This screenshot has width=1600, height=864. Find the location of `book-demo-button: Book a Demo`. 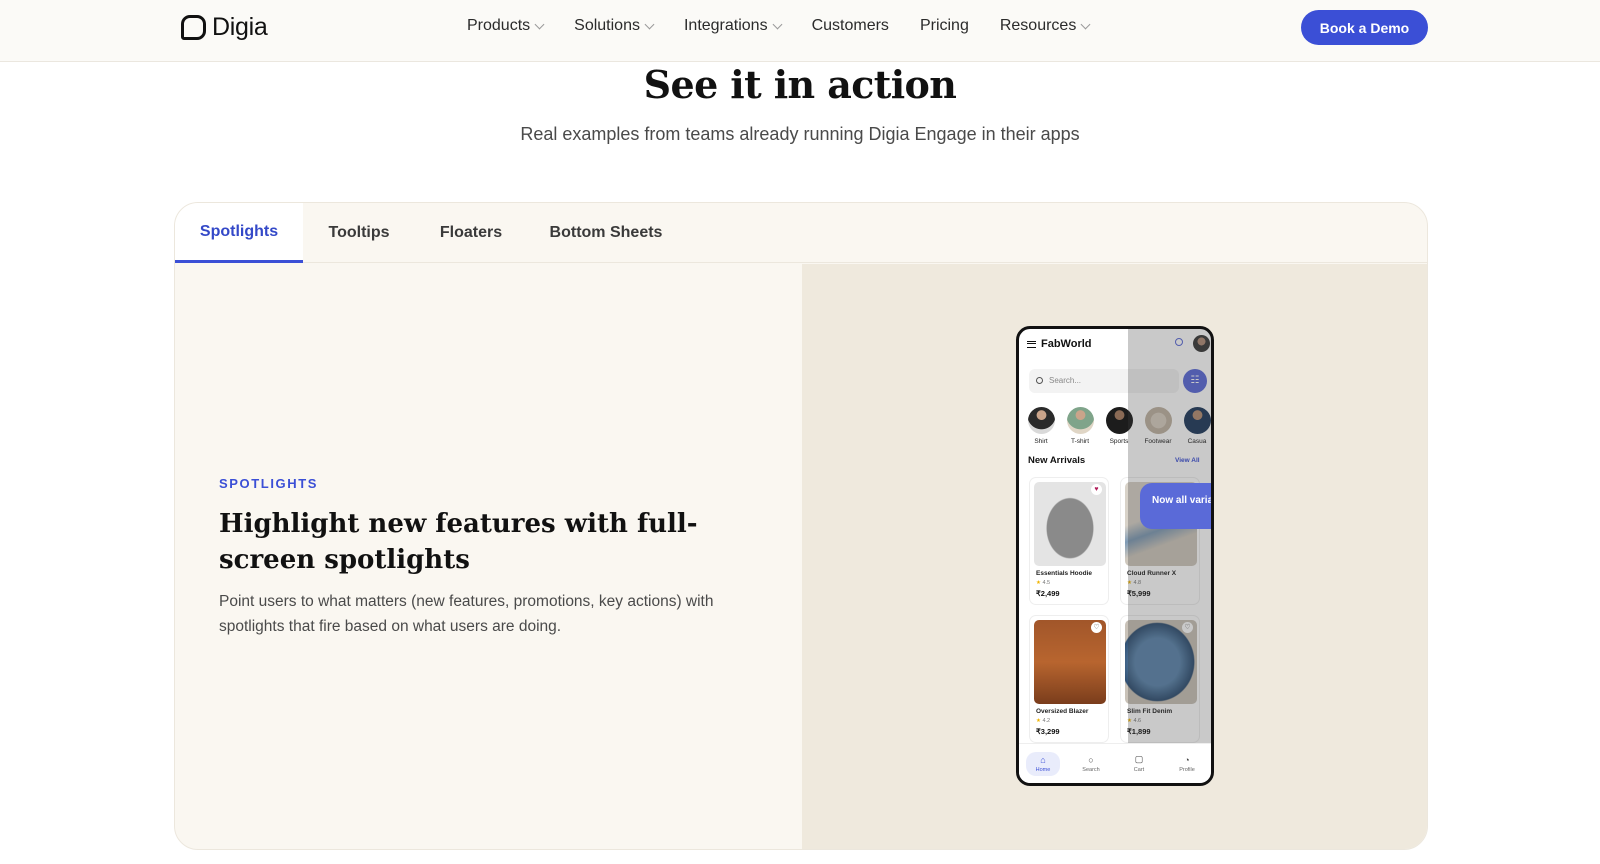

book-demo-button: Book a Demo is located at coordinates (1364, 27).